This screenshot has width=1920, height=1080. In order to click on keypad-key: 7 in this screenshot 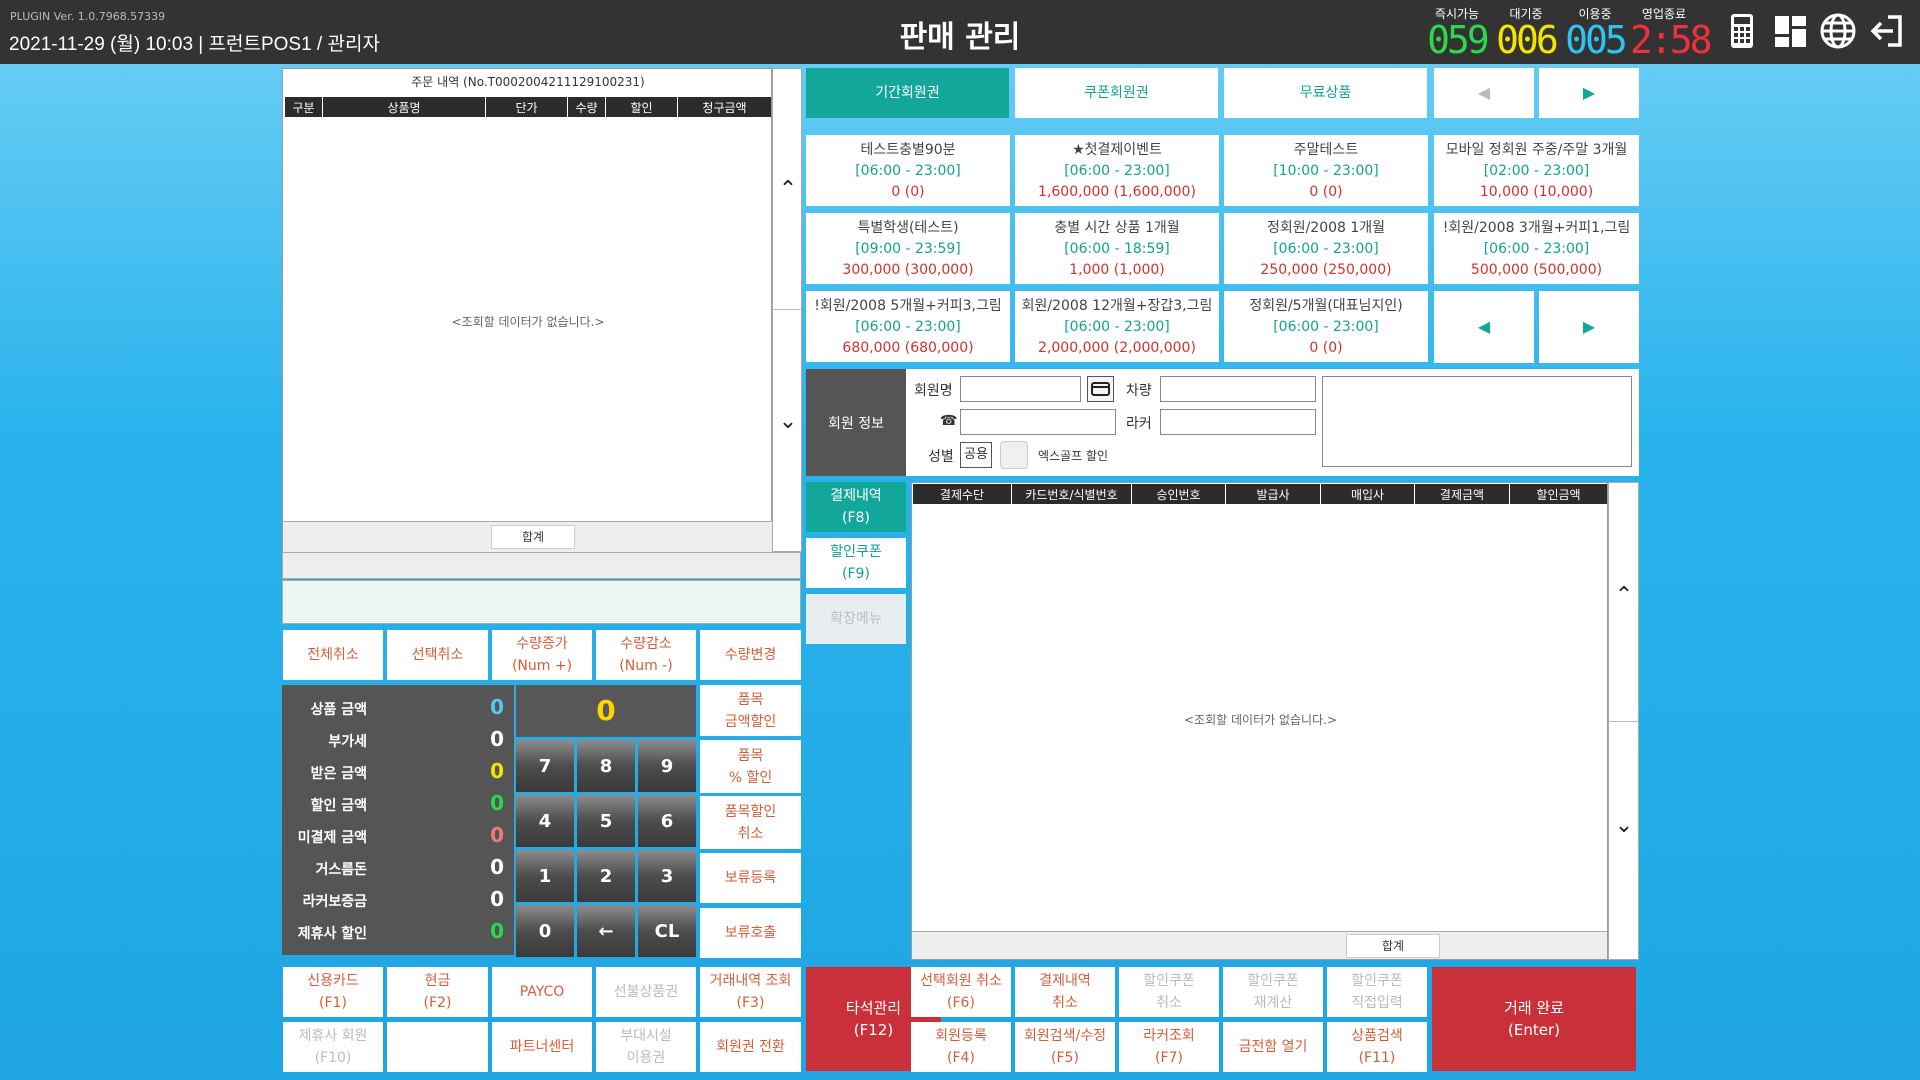, I will do `click(545, 766)`.